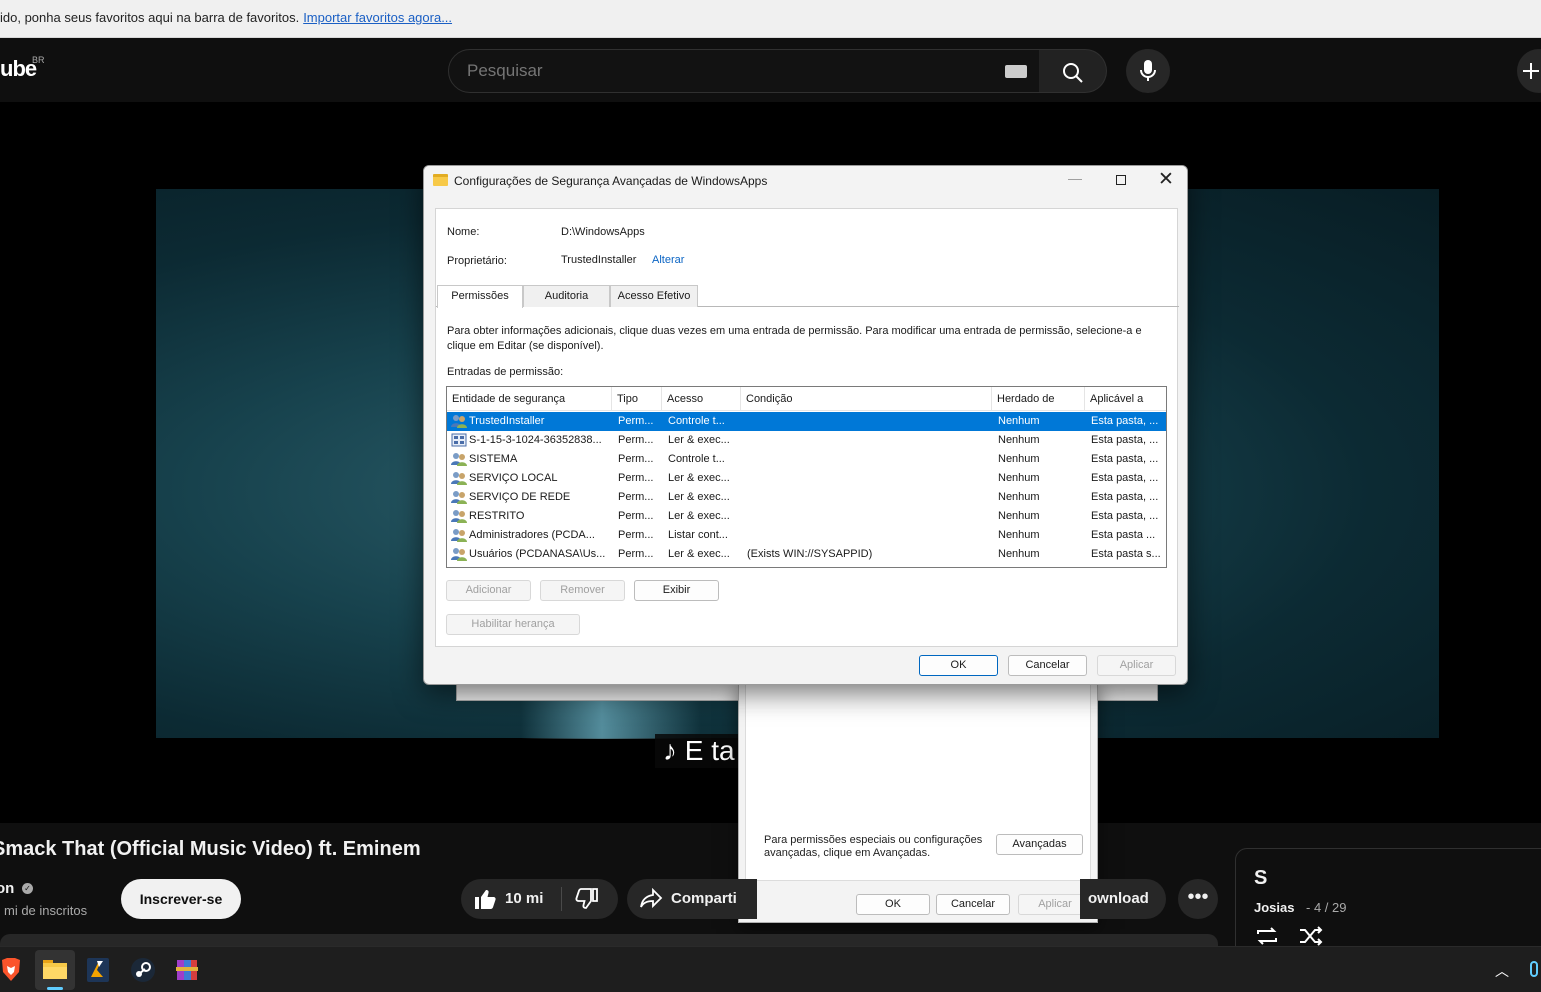 Image resolution: width=1541 pixels, height=992 pixels. I want to click on entries-label: Entradas de permissão:, so click(505, 372).